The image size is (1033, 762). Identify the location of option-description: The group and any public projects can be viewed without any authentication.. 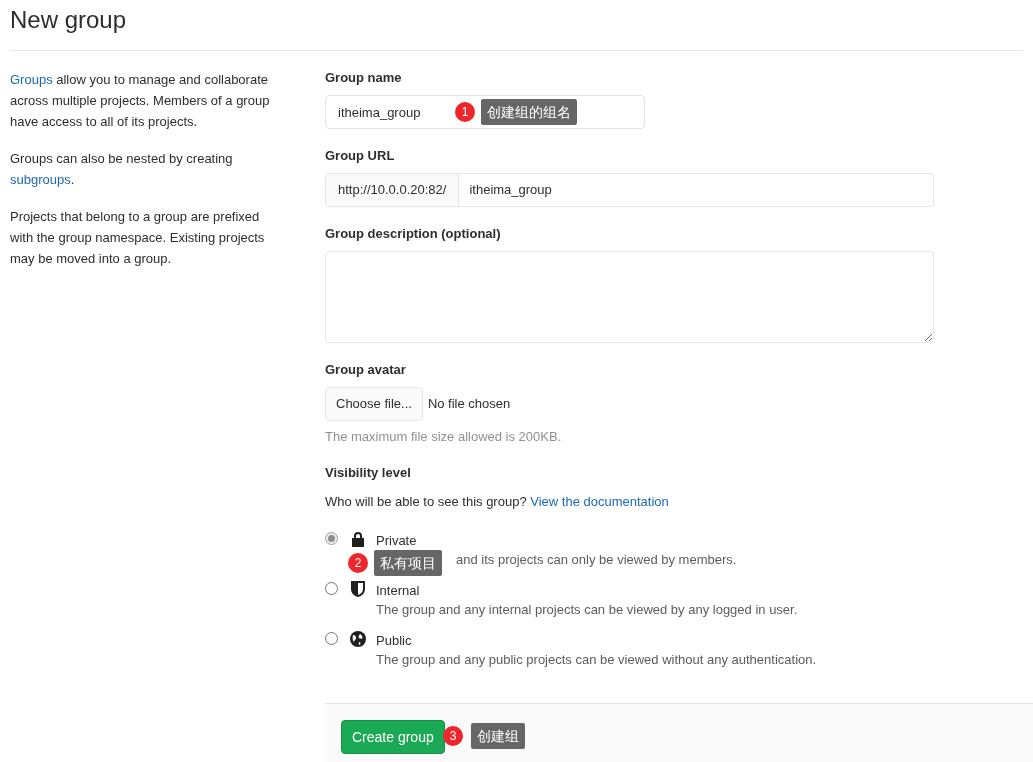
(596, 660).